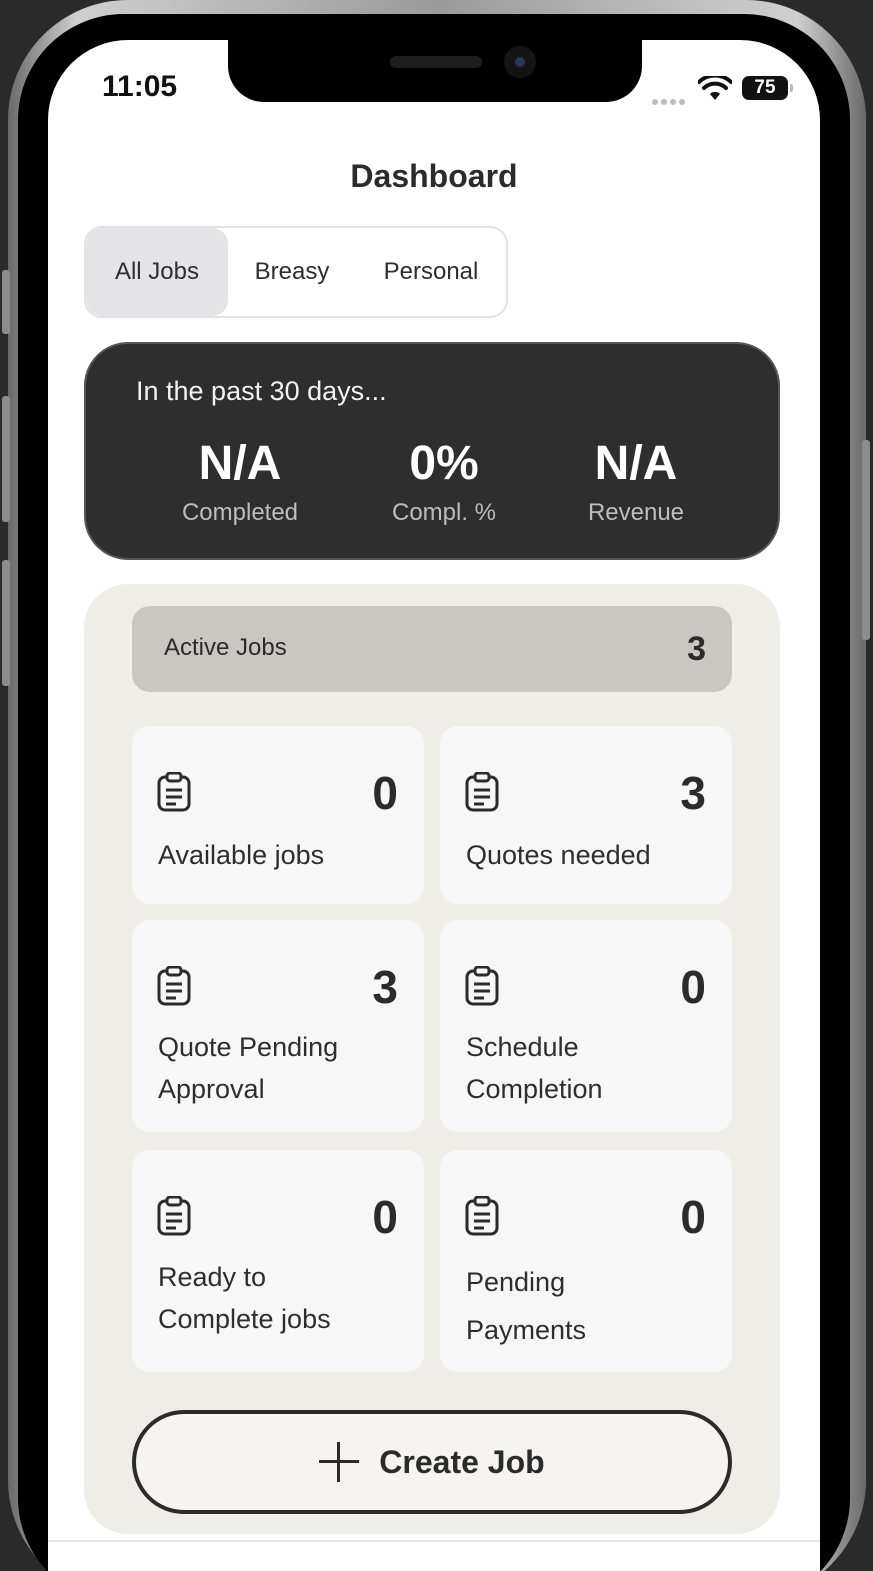 This screenshot has height=1571, width=873. Describe the element at coordinates (558, 855) in the screenshot. I see `card-label: Quotes needed` at that location.